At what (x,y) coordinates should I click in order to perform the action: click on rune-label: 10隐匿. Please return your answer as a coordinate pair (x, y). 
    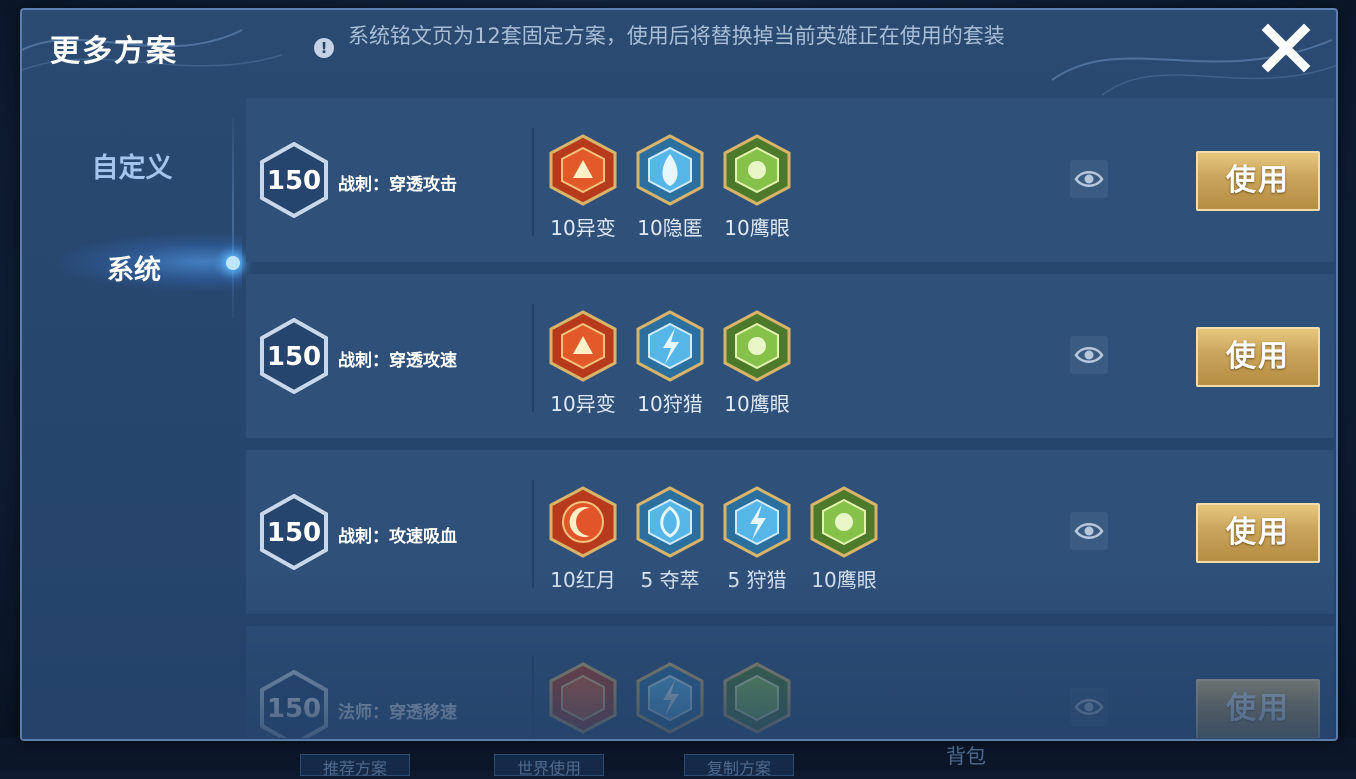
    Looking at the image, I should click on (670, 228).